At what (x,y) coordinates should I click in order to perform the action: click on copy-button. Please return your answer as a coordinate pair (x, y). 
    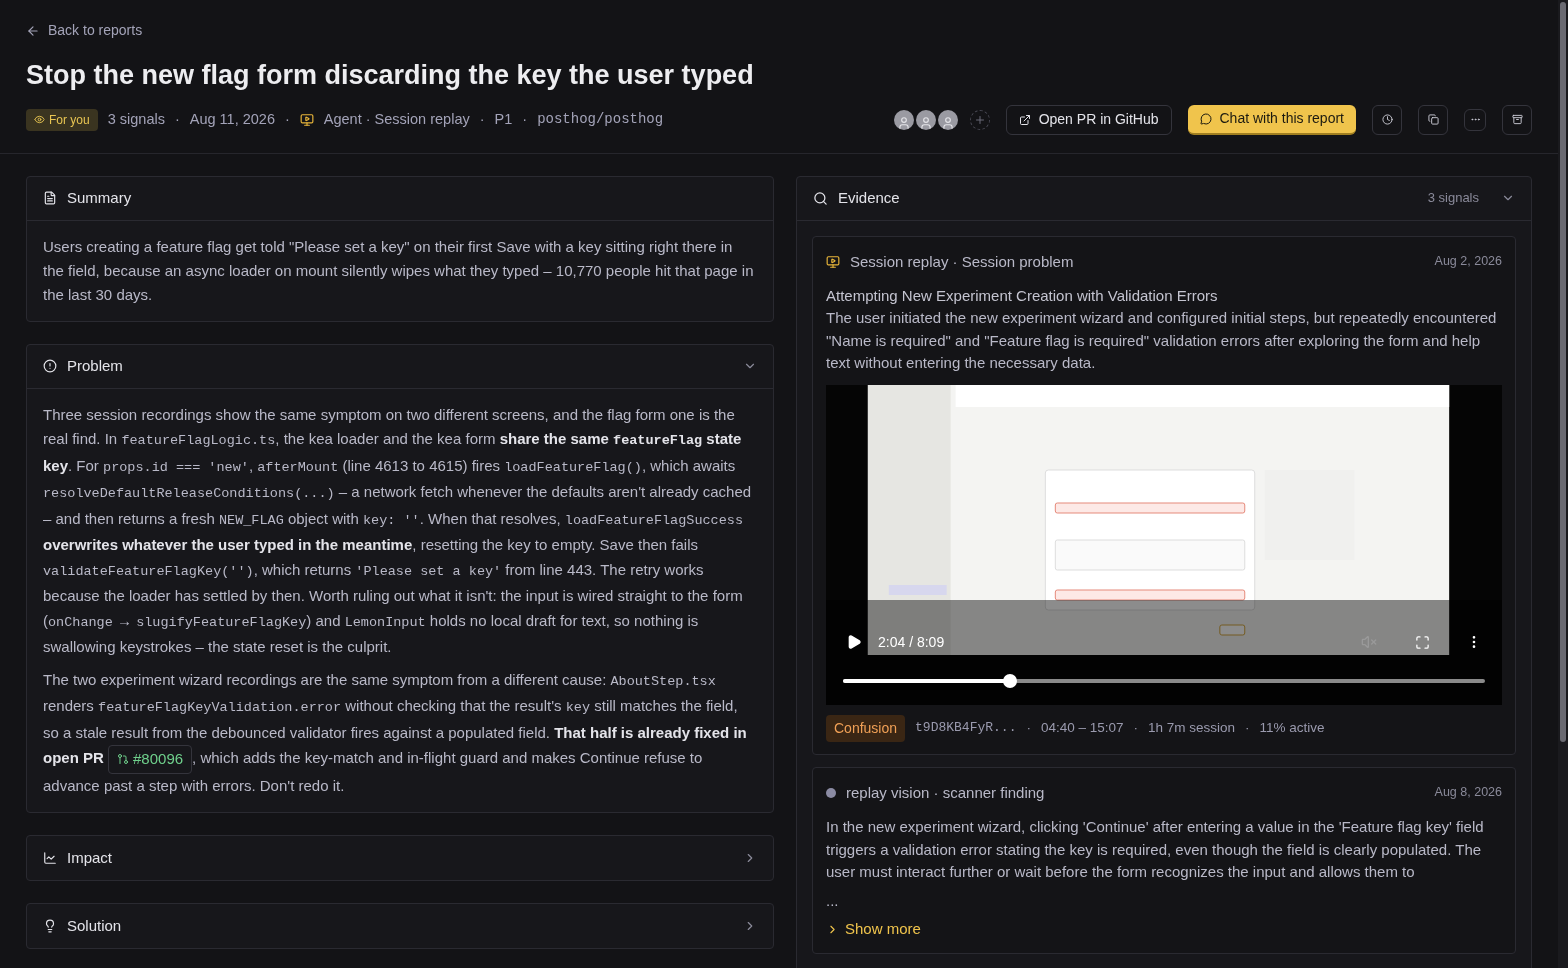
    Looking at the image, I should click on (1433, 119).